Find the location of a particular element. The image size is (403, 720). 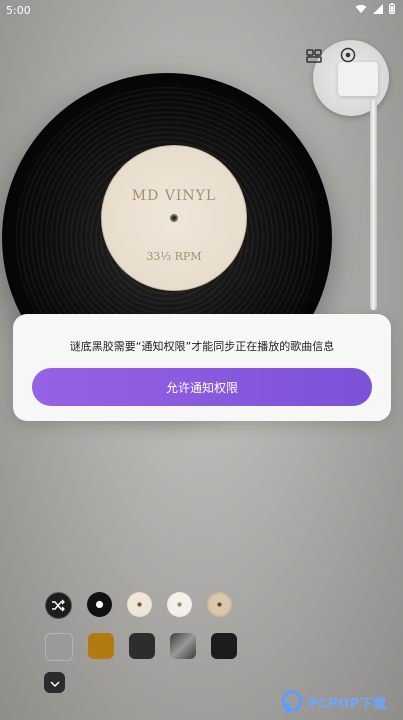

record-label-title: MD VINYL is located at coordinates (174, 196).